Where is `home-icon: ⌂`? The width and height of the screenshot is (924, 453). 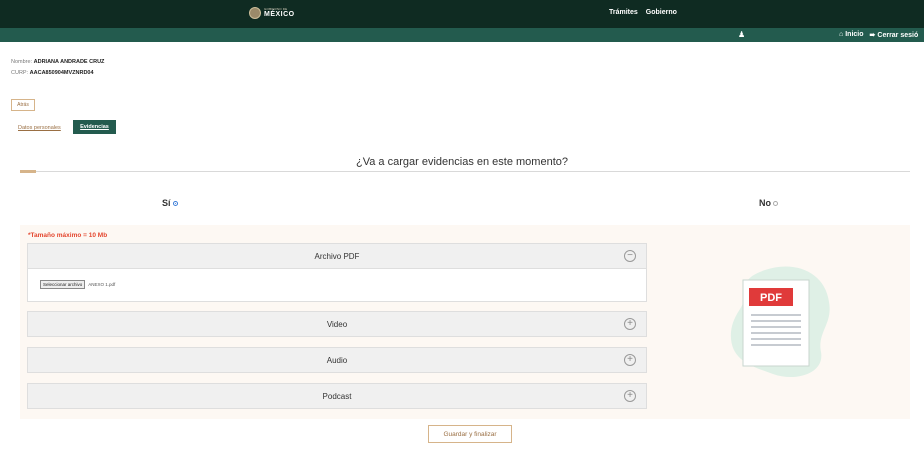 home-icon: ⌂ is located at coordinates (841, 34).